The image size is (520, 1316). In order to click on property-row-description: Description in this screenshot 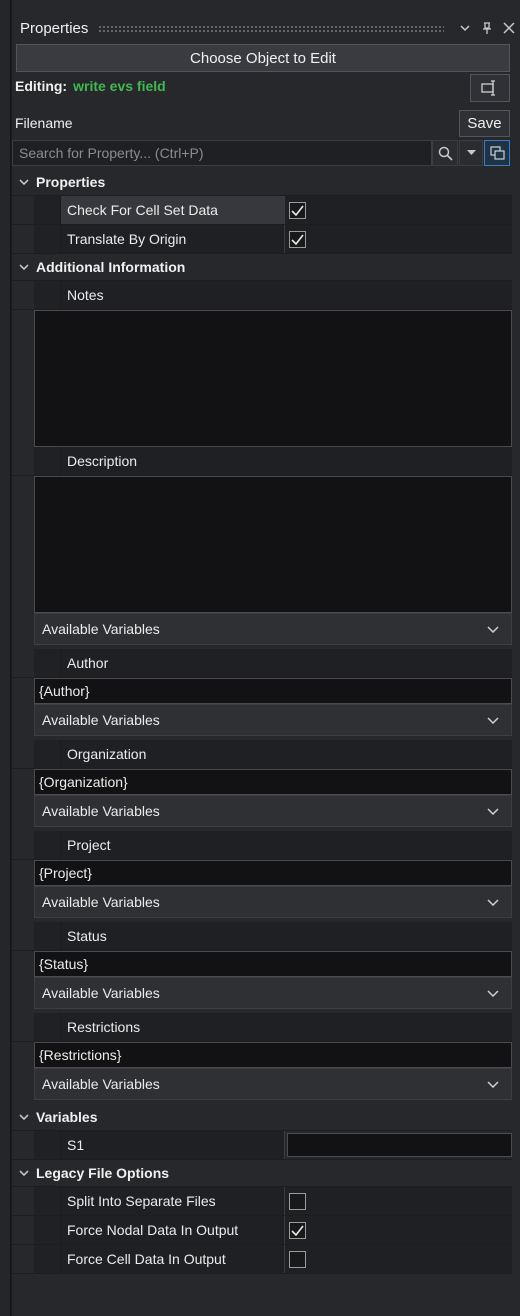, I will do `click(262, 461)`.